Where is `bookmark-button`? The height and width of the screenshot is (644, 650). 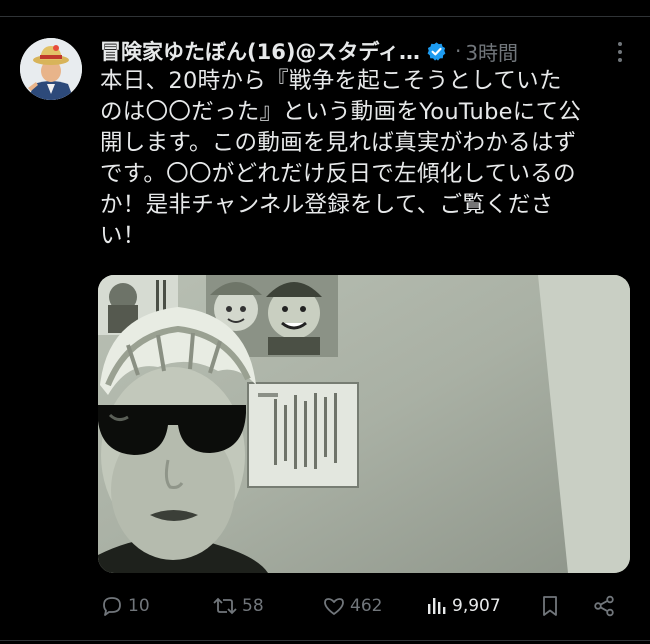 bookmark-button is located at coordinates (552, 606).